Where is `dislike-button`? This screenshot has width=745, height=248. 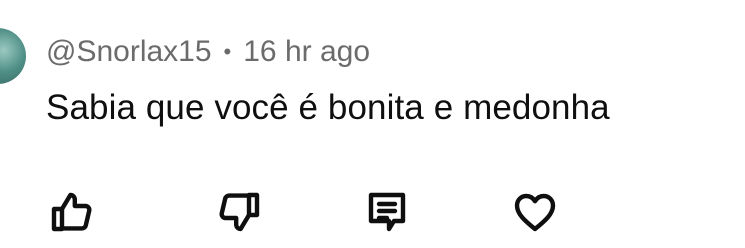 dislike-button is located at coordinates (239, 212).